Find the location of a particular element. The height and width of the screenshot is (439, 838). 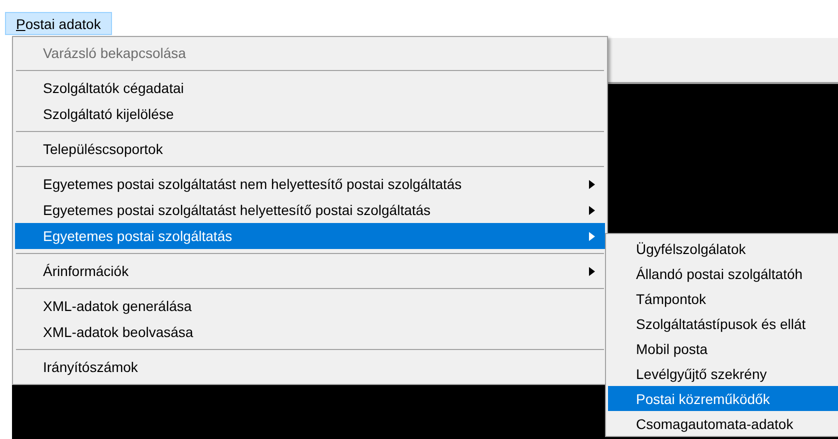

menu-bar-item: Postai adatok is located at coordinates (58, 23).